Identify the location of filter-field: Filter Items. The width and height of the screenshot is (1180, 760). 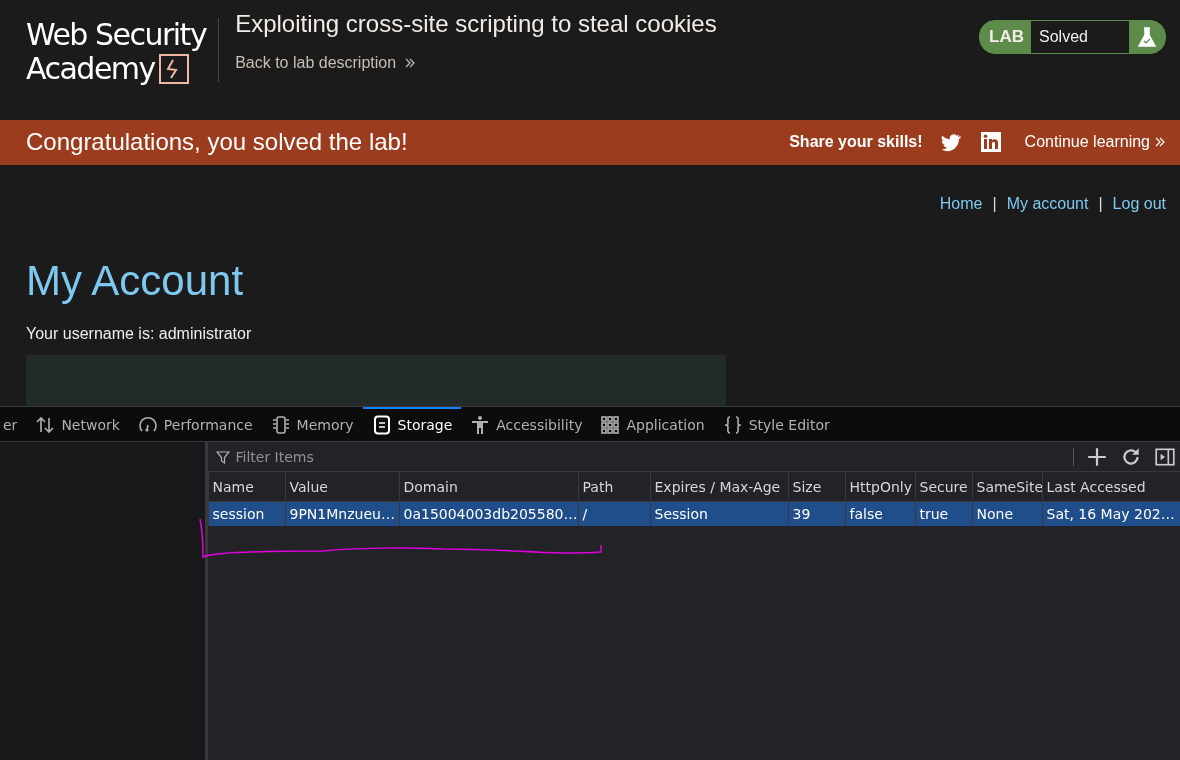
(651, 456).